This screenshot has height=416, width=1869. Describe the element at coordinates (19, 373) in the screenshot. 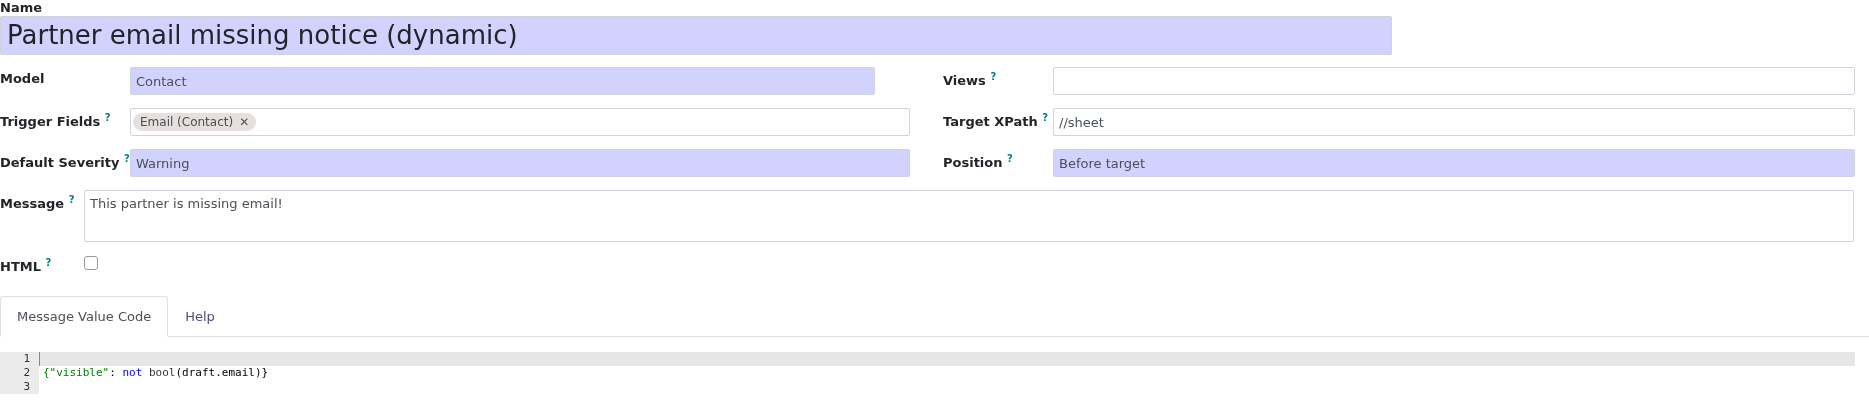

I see `line-number: 2` at that location.